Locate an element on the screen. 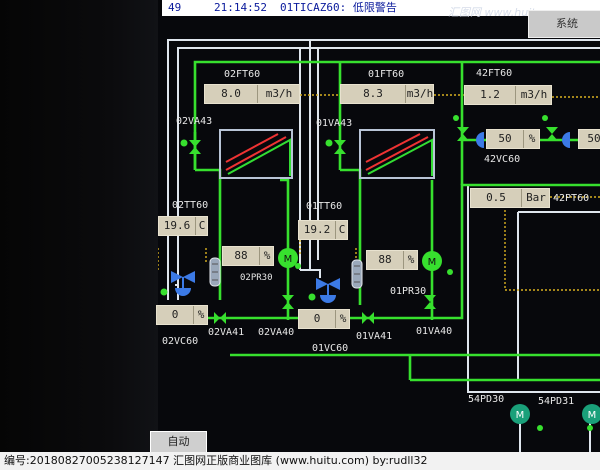 Image resolution: width=600 pixels, height=470 pixels. readout-02vc60: 0 % is located at coordinates (182, 315).